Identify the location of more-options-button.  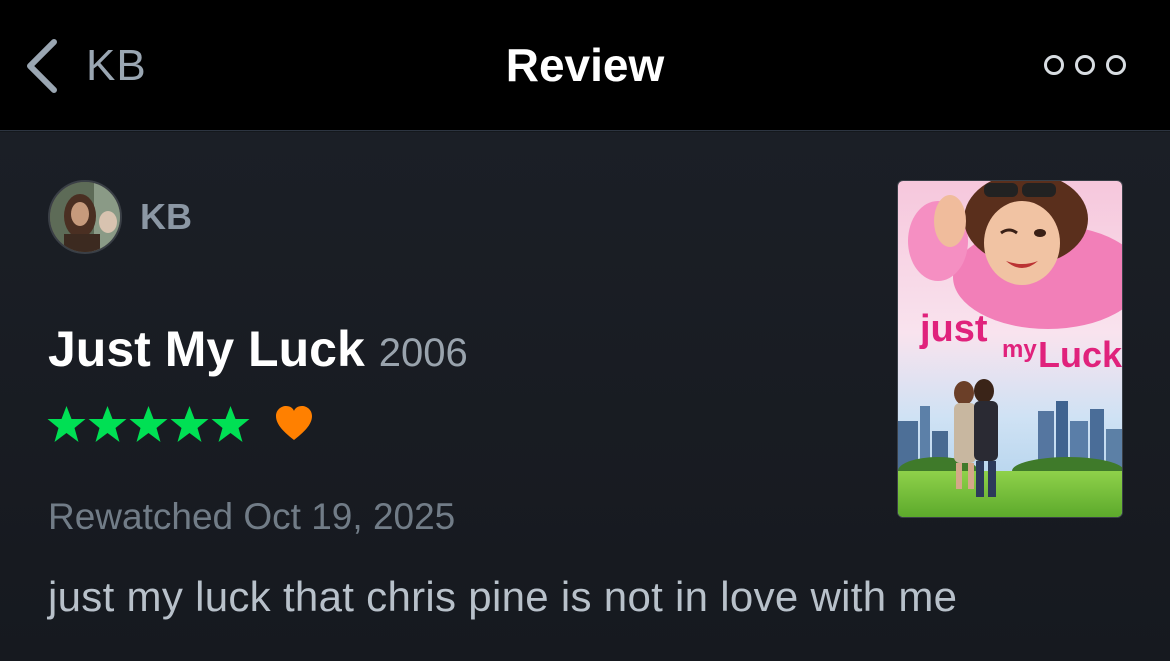
(1085, 65).